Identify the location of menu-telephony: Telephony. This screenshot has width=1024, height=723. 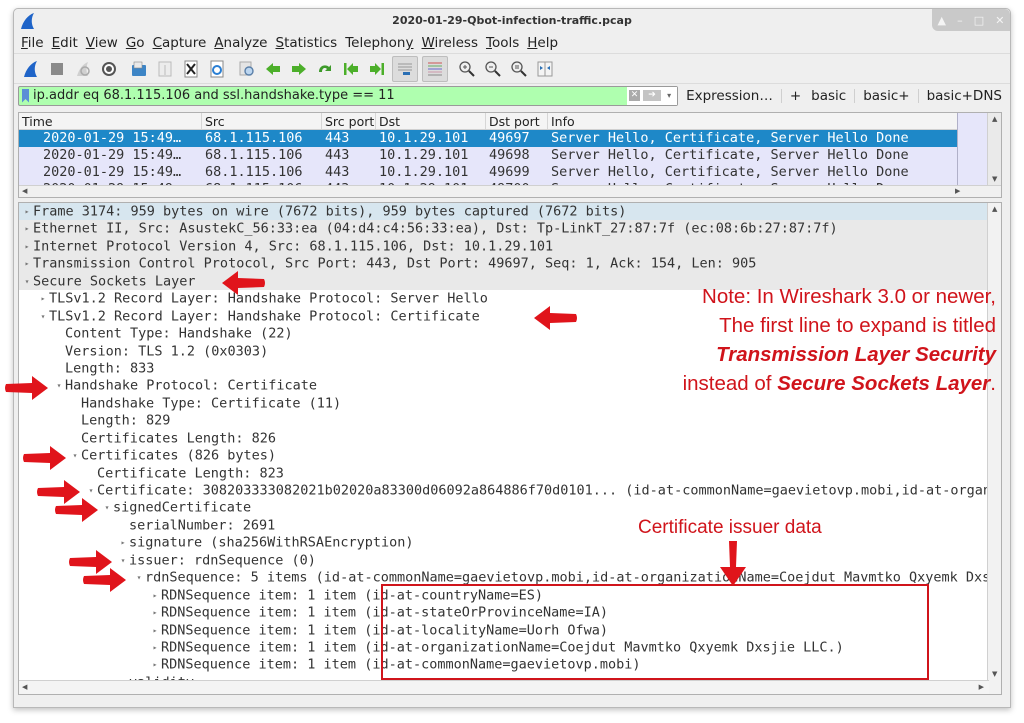
(379, 43).